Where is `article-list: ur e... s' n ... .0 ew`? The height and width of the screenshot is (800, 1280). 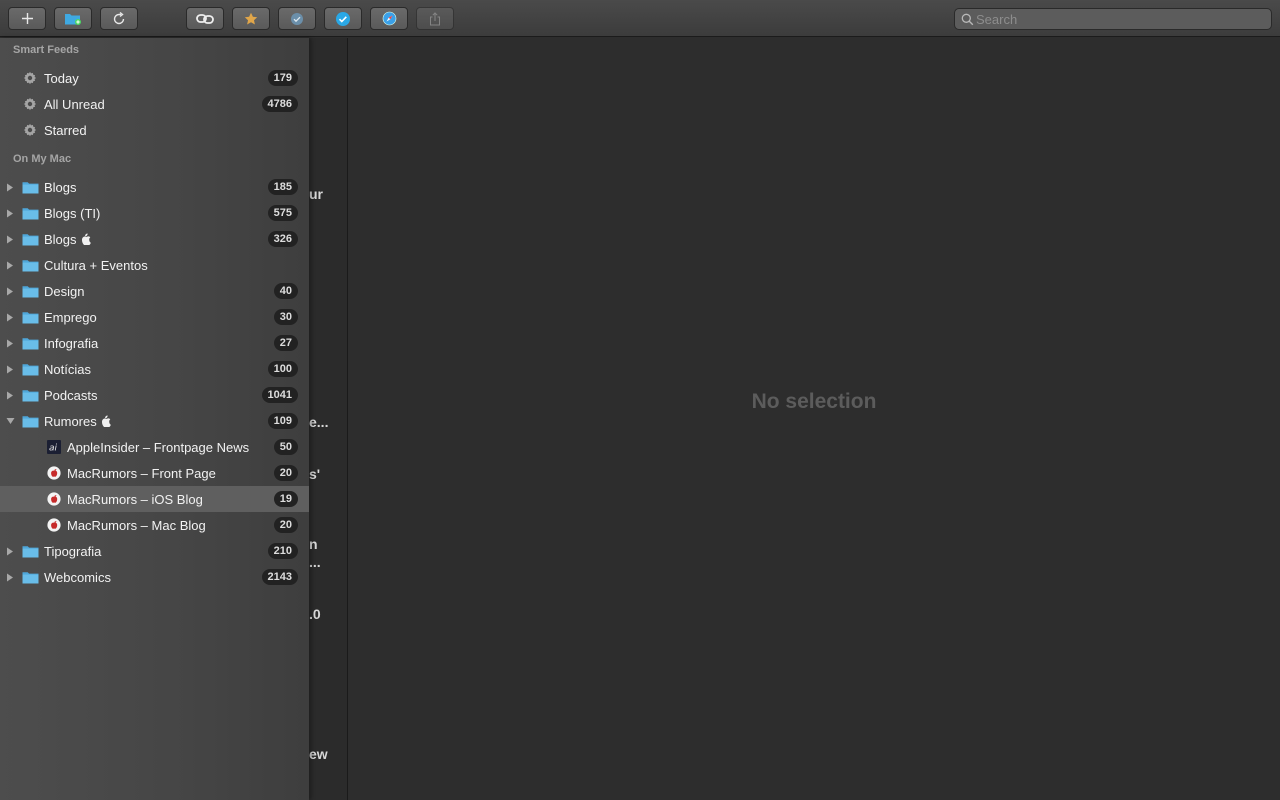 article-list: ur e... s' n ... .0 ew is located at coordinates (328, 419).